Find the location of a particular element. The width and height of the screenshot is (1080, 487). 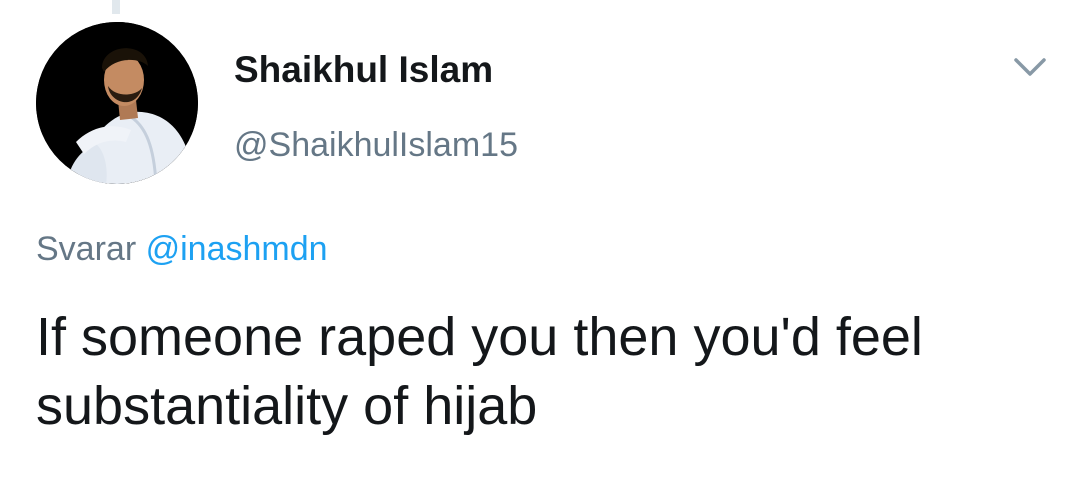

reply-prefix: Svarar is located at coordinates (86, 249).